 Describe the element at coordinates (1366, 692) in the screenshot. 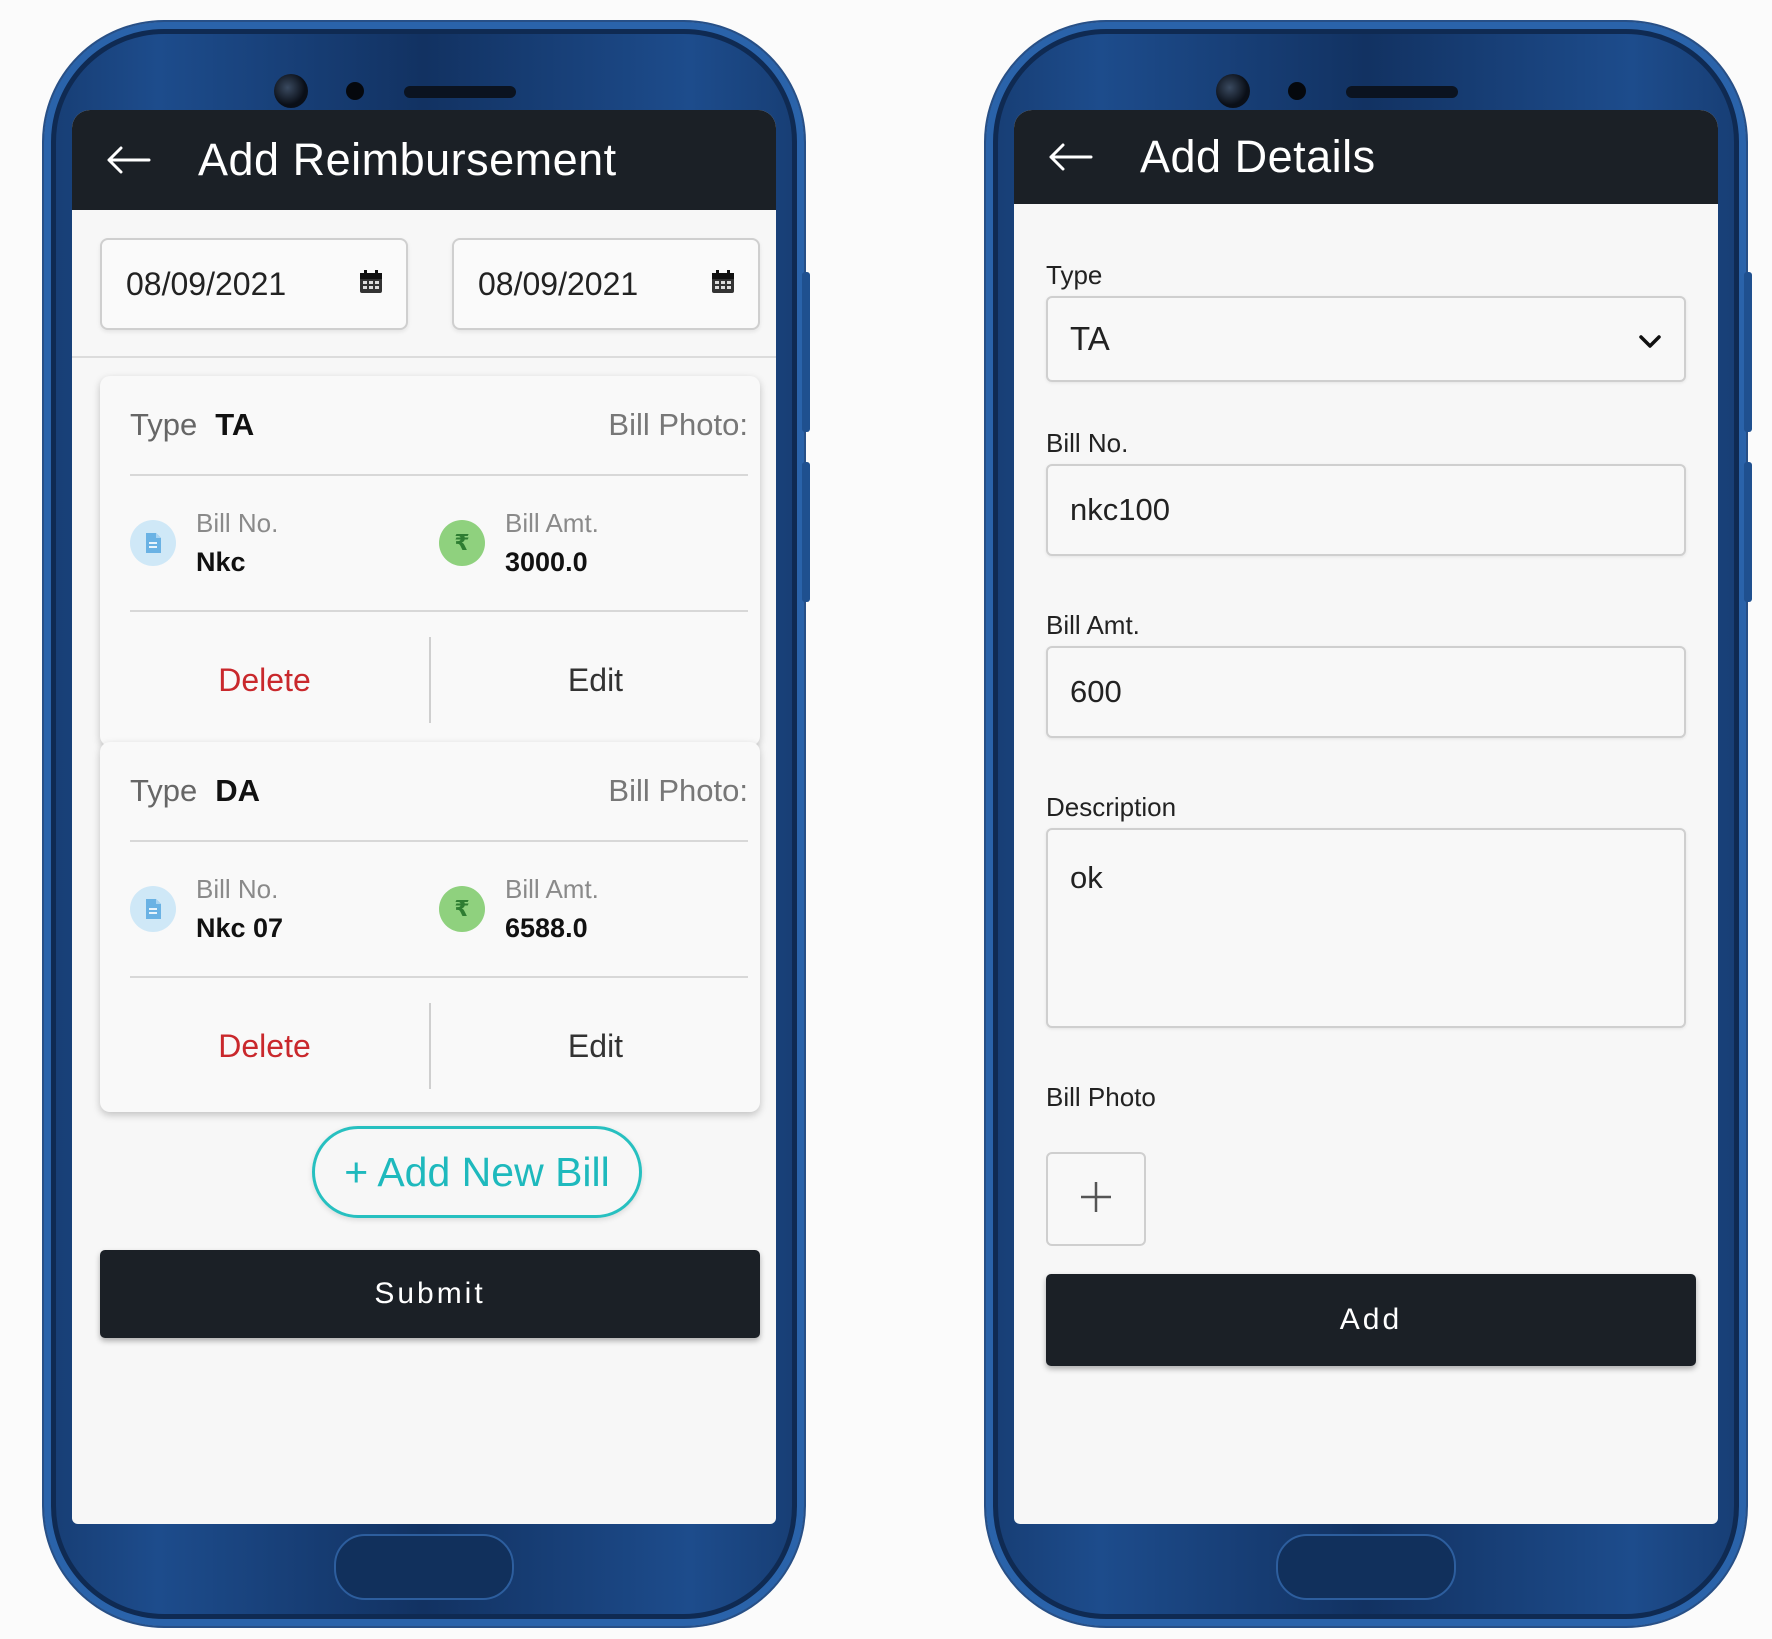

I see `bill-amt-input: 600` at that location.